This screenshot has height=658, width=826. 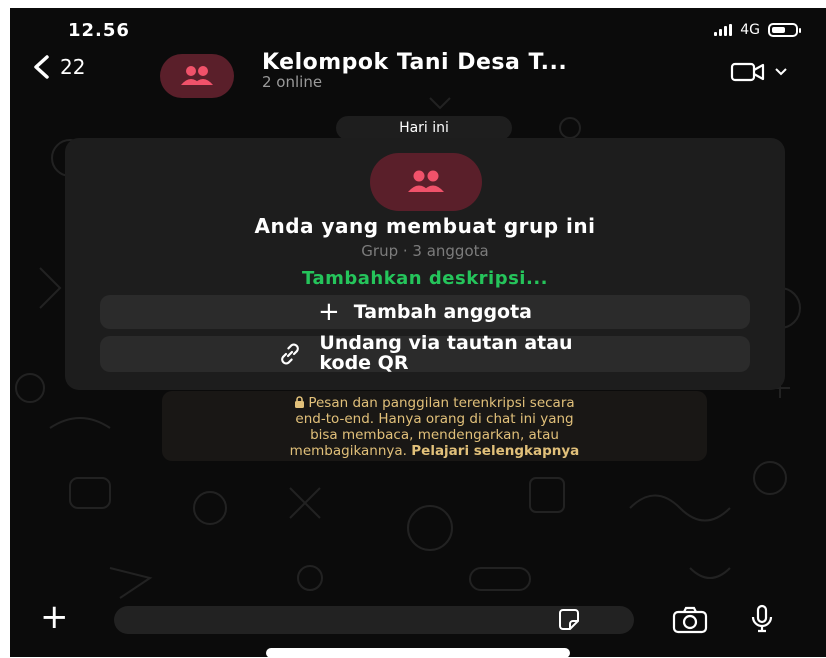 What do you see at coordinates (290, 354) in the screenshot?
I see `link-icon` at bounding box center [290, 354].